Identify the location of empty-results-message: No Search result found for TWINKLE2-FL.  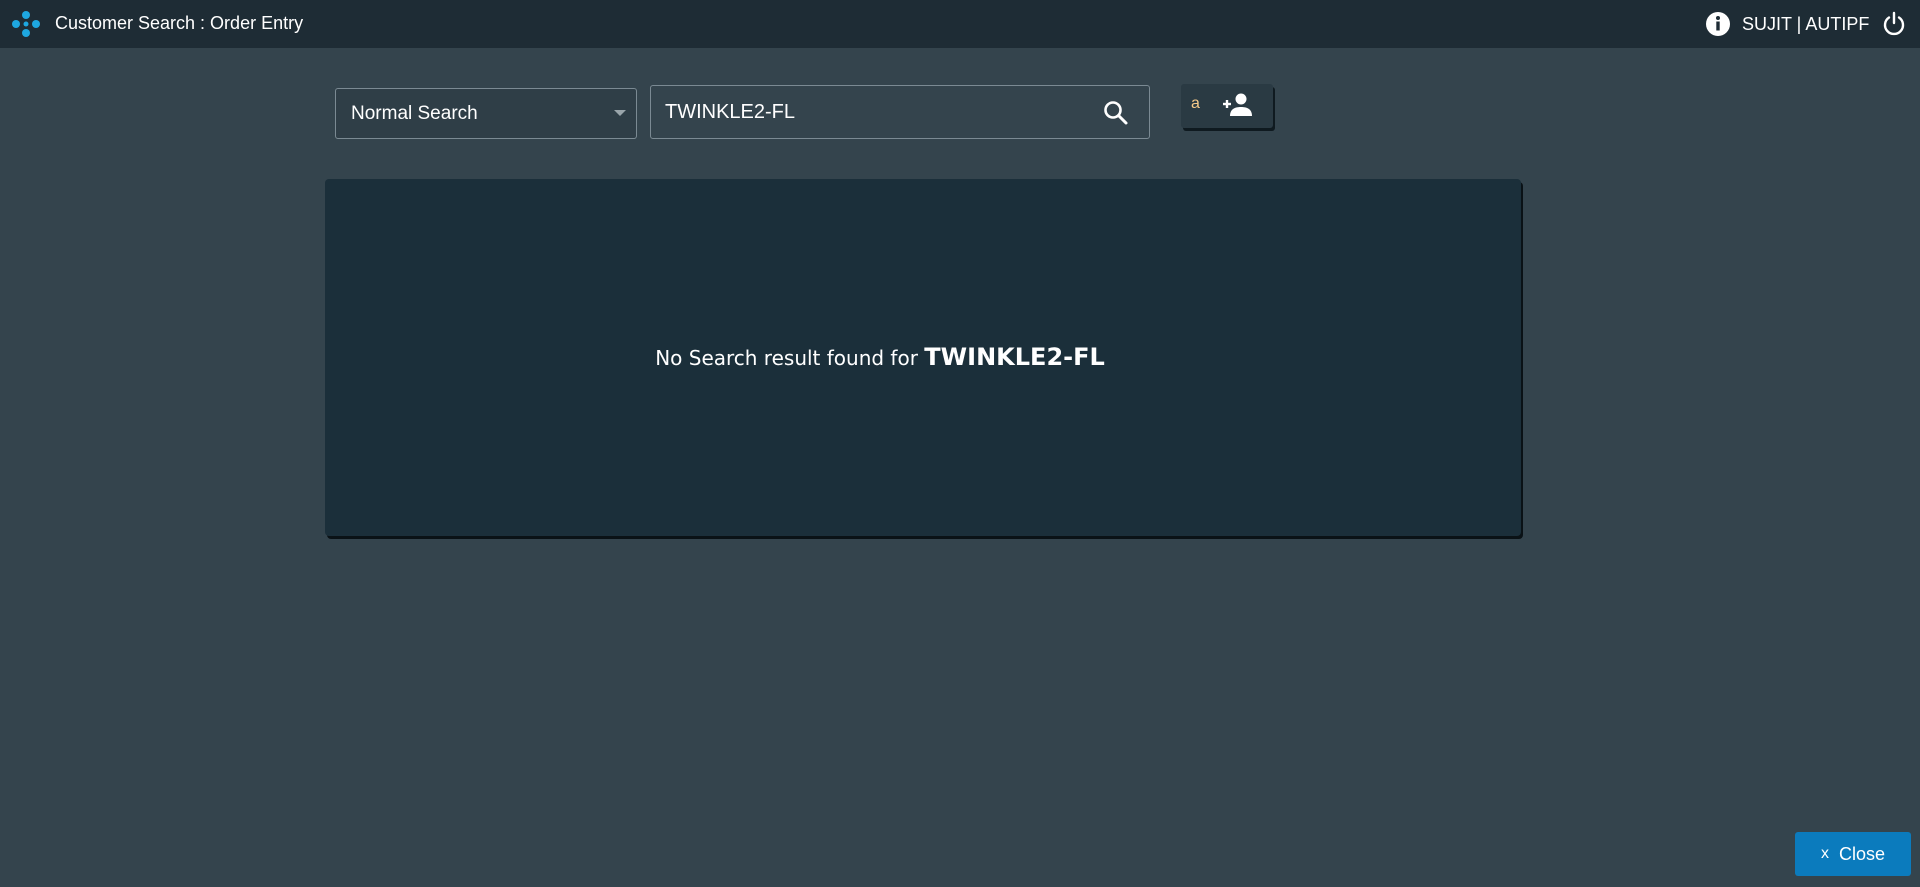
(880, 357).